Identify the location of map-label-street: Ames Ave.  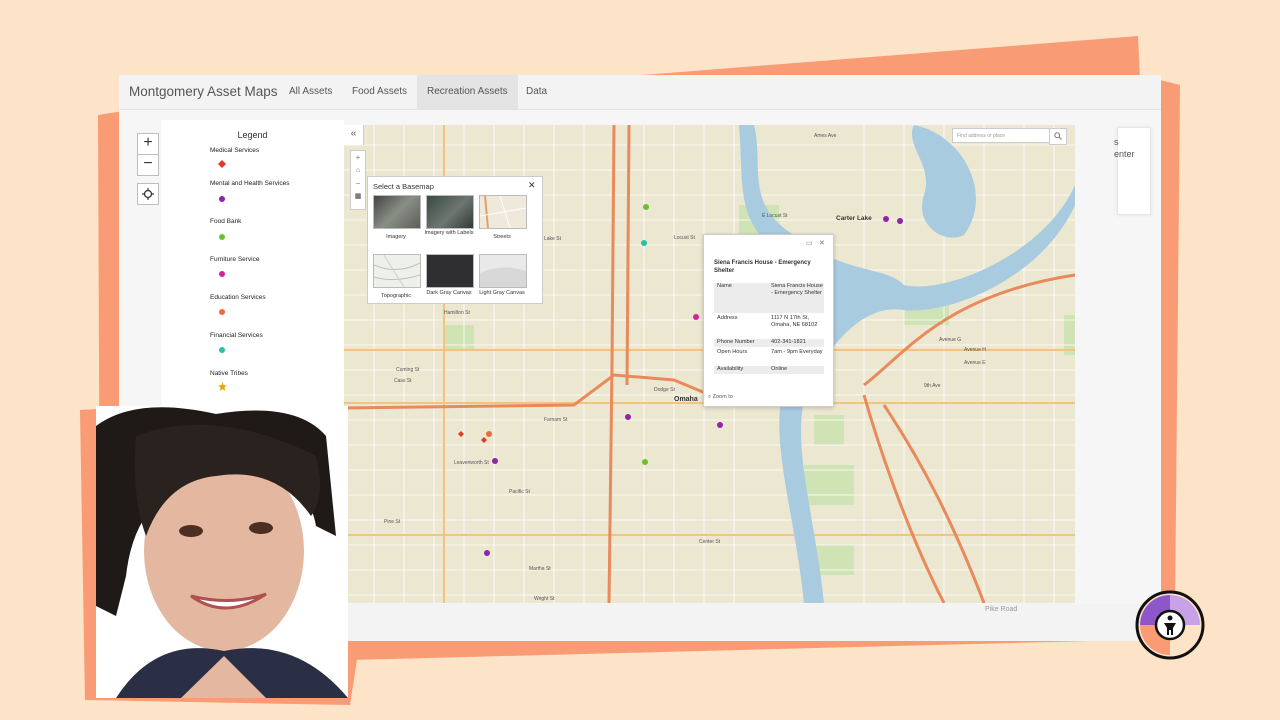
(825, 136).